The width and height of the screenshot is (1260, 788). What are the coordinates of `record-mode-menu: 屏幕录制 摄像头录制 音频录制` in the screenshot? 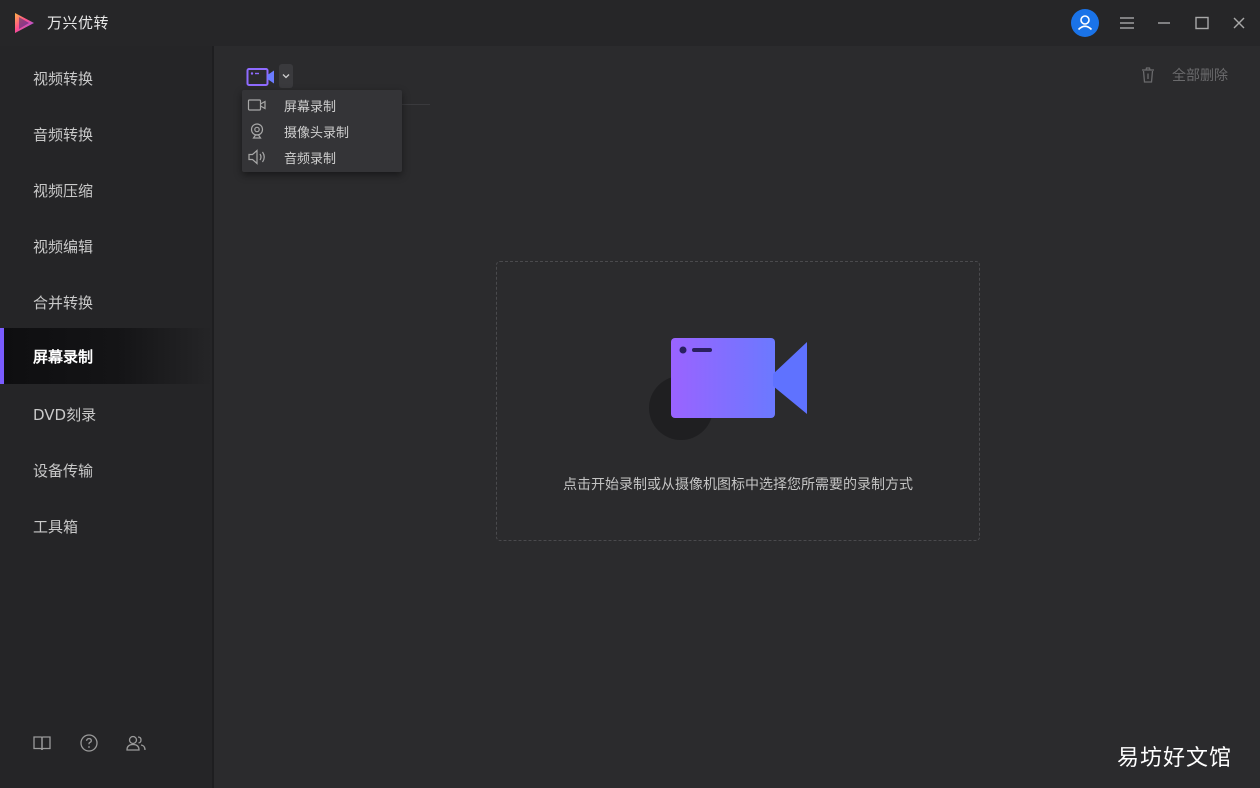 It's located at (322, 131).